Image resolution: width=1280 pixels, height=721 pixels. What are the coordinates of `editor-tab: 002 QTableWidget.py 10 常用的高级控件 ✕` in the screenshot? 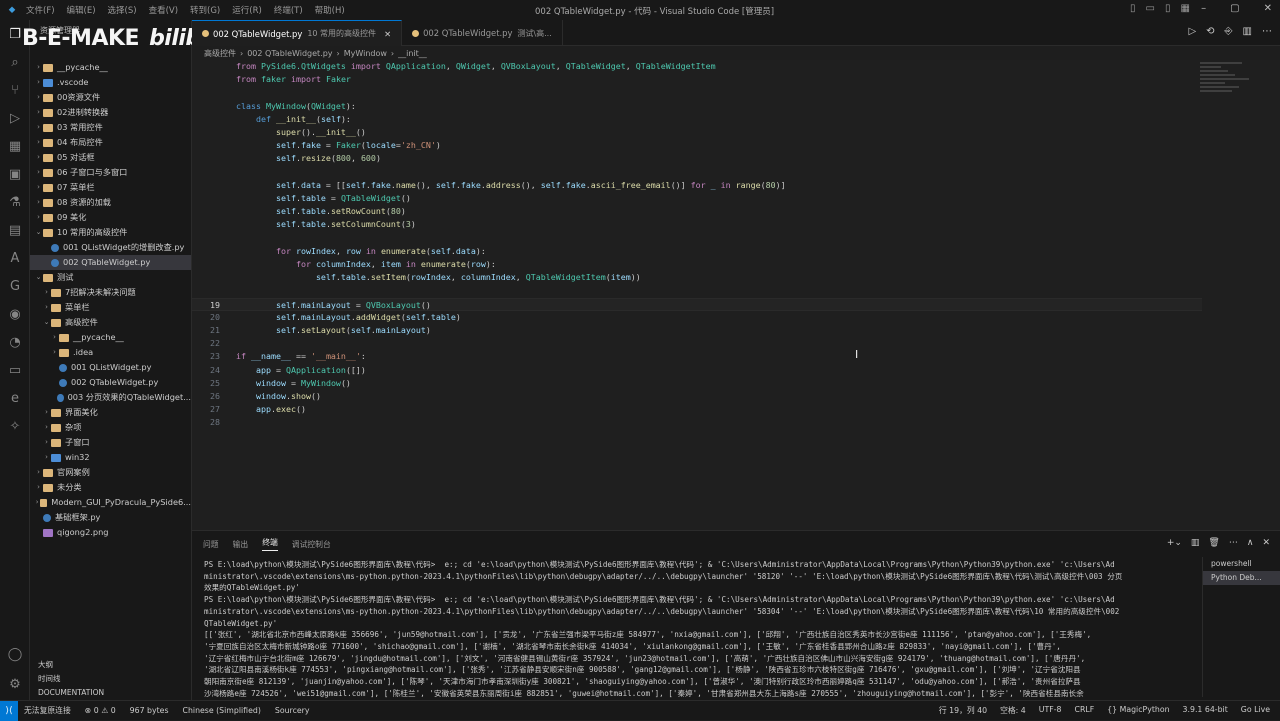 It's located at (297, 33).